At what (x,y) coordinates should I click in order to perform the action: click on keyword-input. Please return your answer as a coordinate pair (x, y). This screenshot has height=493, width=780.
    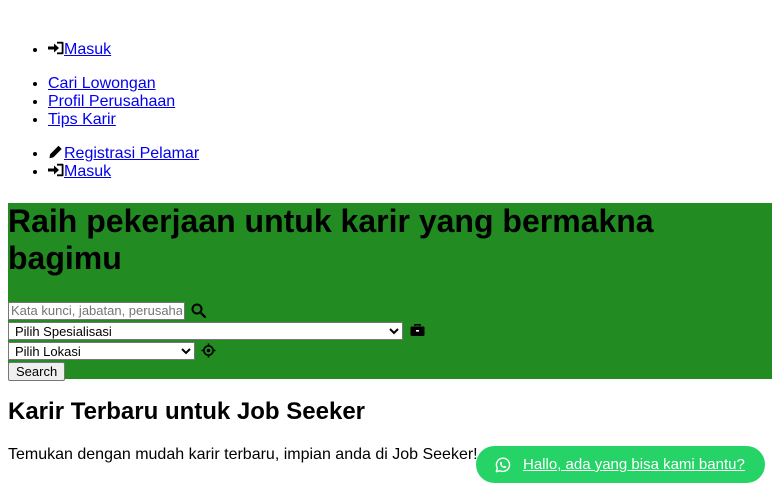
    Looking at the image, I should click on (96, 310).